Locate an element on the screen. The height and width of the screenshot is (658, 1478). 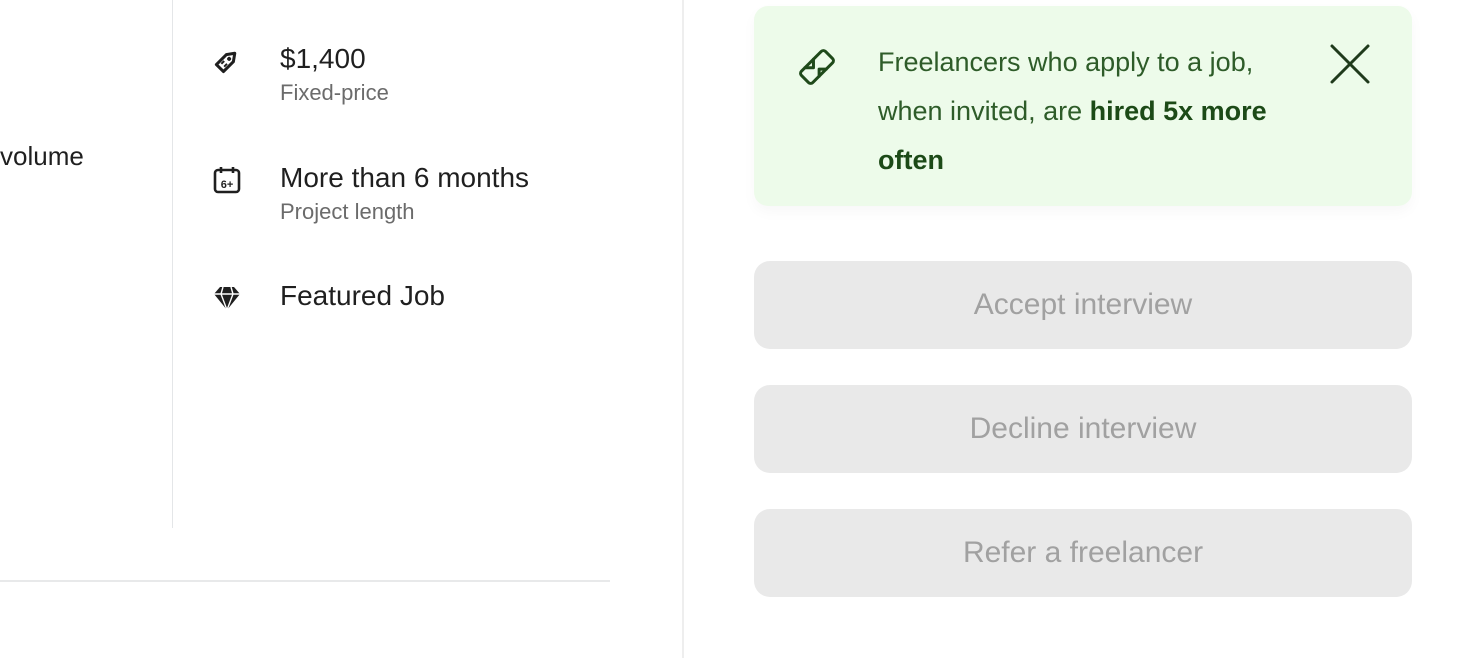
calendar-badge-text: 6+ is located at coordinates (227, 185).